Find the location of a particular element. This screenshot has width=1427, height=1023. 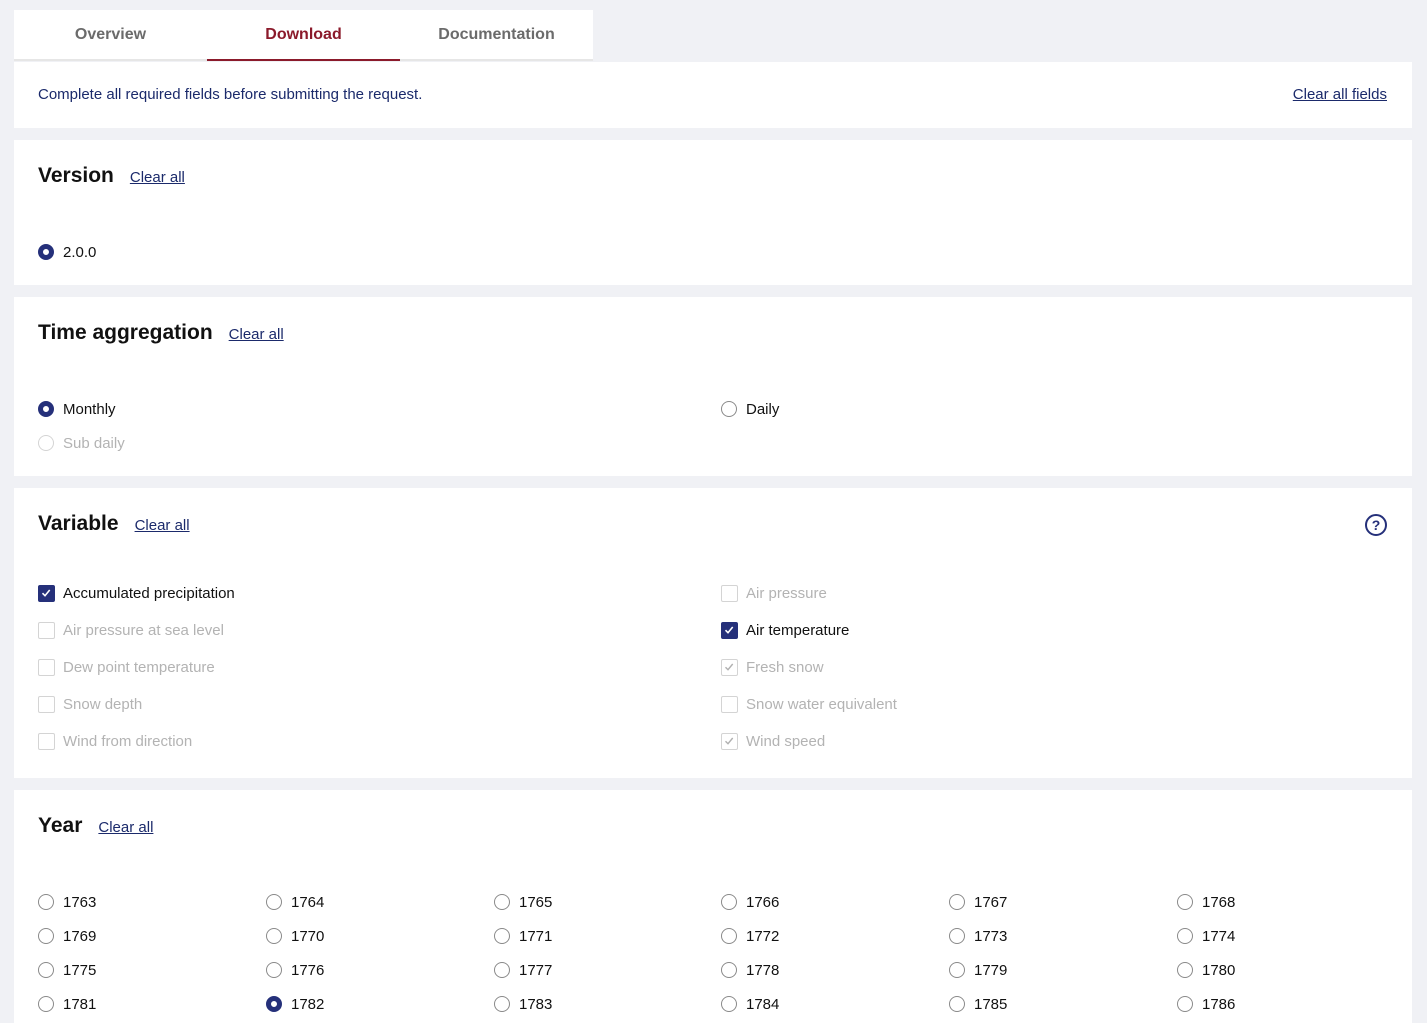

option-label: Daily is located at coordinates (763, 409).